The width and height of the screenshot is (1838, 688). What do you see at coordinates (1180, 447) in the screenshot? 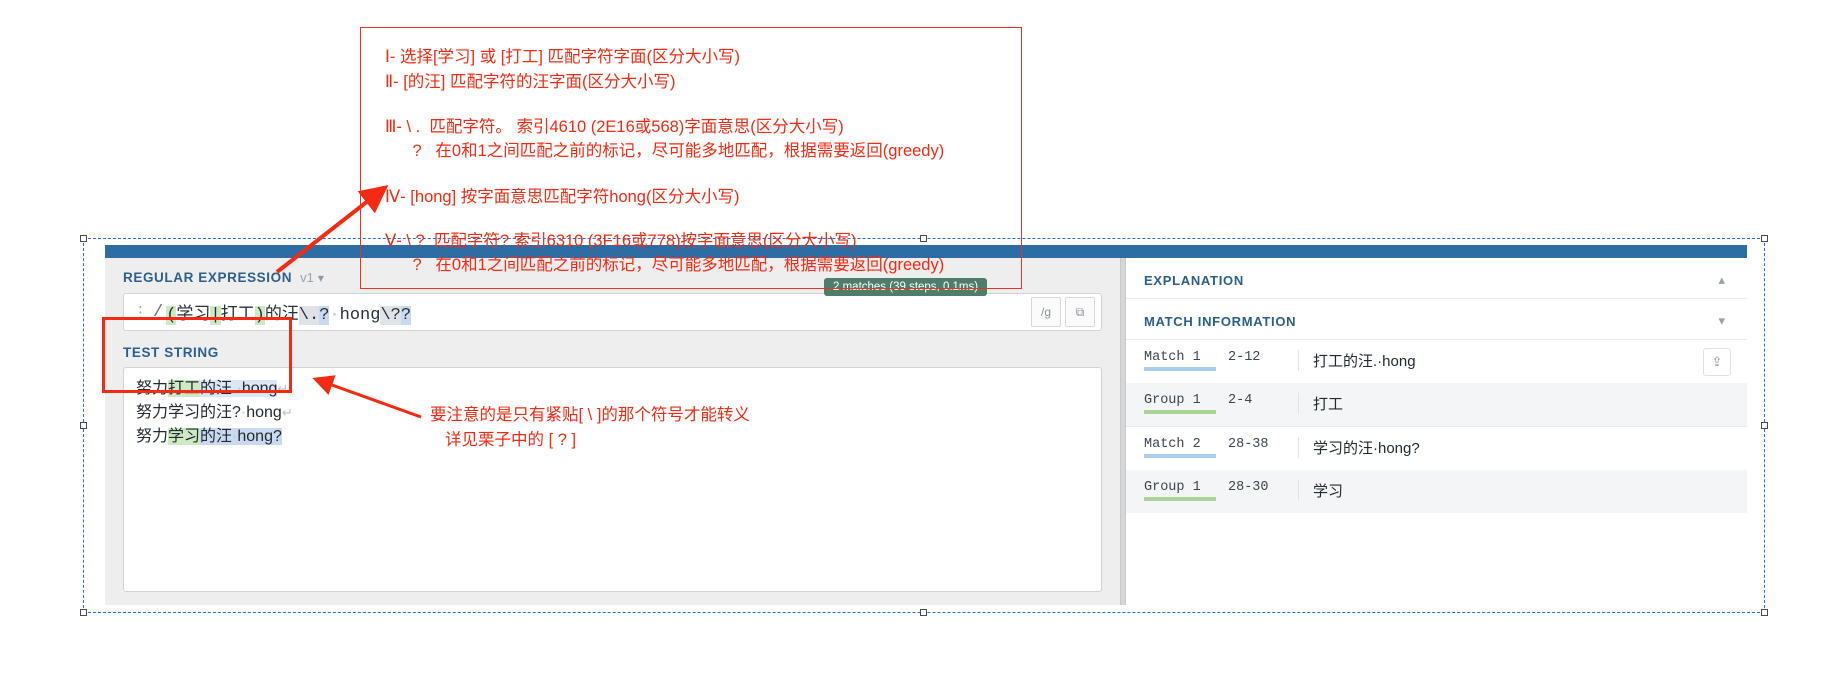
I see `match-label: Match 2` at bounding box center [1180, 447].